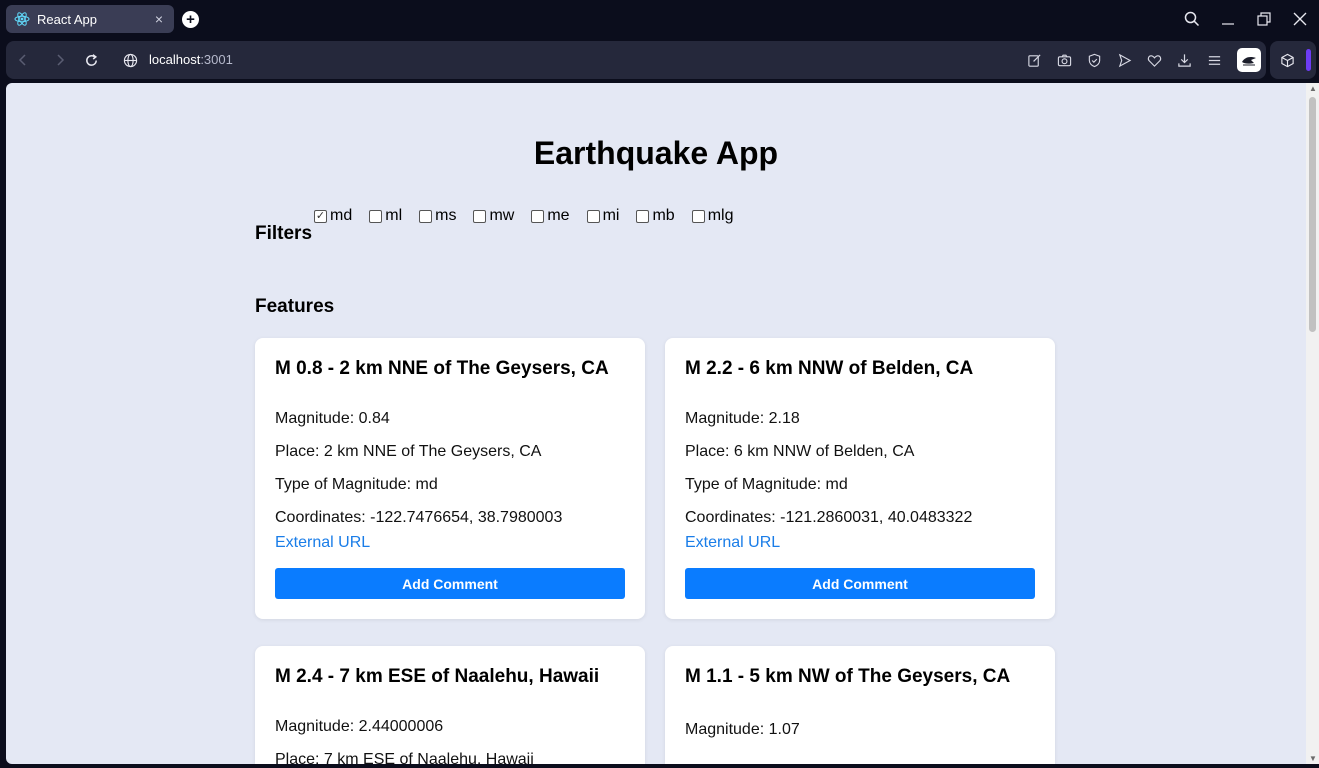 This screenshot has width=1319, height=768. I want to click on feature-title: M 2.2 - 6 km NNW of Belden, CA, so click(829, 368).